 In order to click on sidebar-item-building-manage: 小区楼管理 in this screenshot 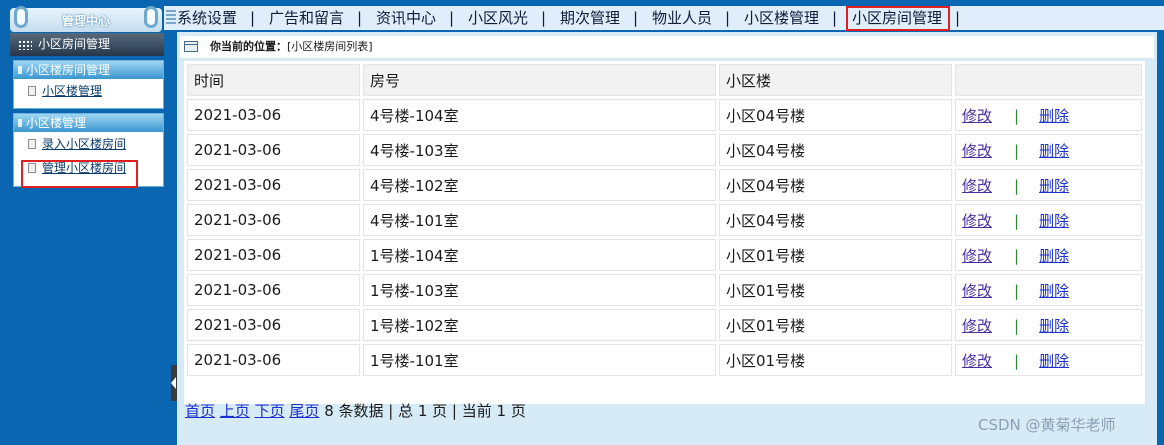, I will do `click(88, 91)`.